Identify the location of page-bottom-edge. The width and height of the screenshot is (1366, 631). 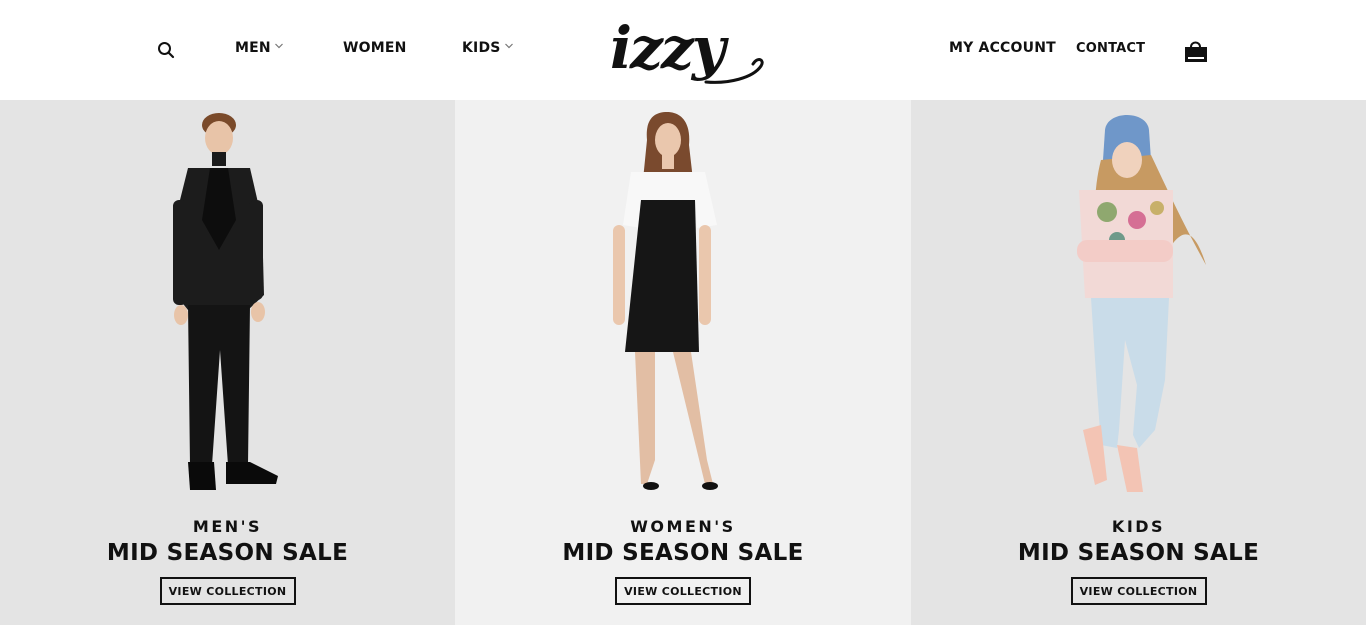
(683, 628).